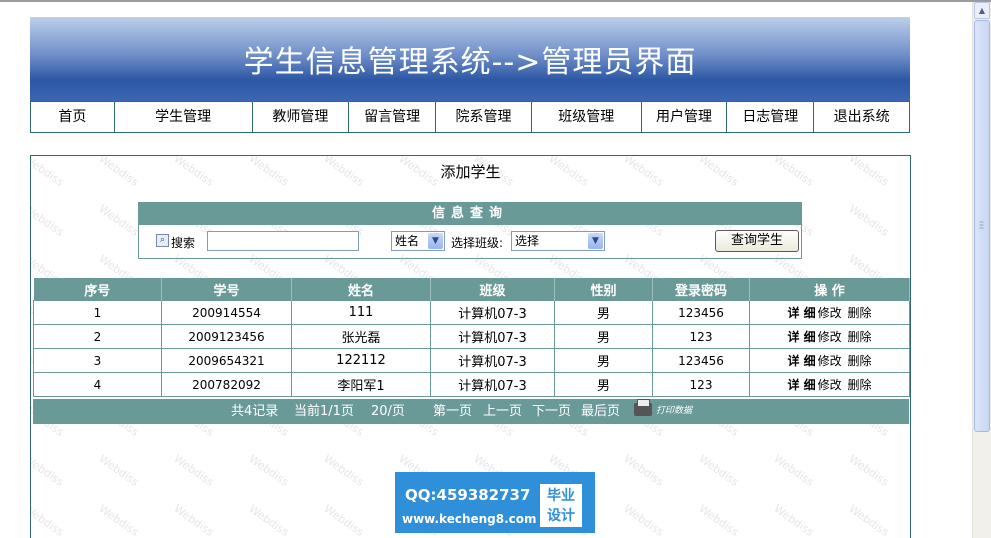 This screenshot has height=538, width=991. What do you see at coordinates (361, 336) in the screenshot?
I see `cell-name: 张光磊` at bounding box center [361, 336].